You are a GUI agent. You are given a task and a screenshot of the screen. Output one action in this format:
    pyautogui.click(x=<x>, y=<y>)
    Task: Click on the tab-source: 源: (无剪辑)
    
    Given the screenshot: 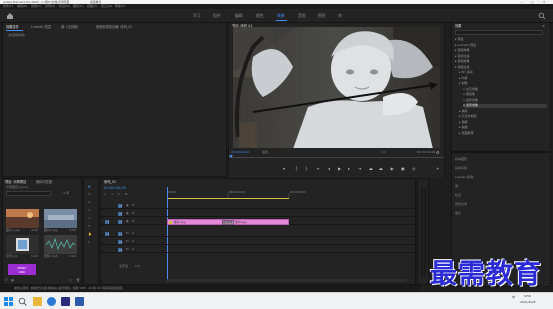 What is the action you would take?
    pyautogui.click(x=69, y=27)
    